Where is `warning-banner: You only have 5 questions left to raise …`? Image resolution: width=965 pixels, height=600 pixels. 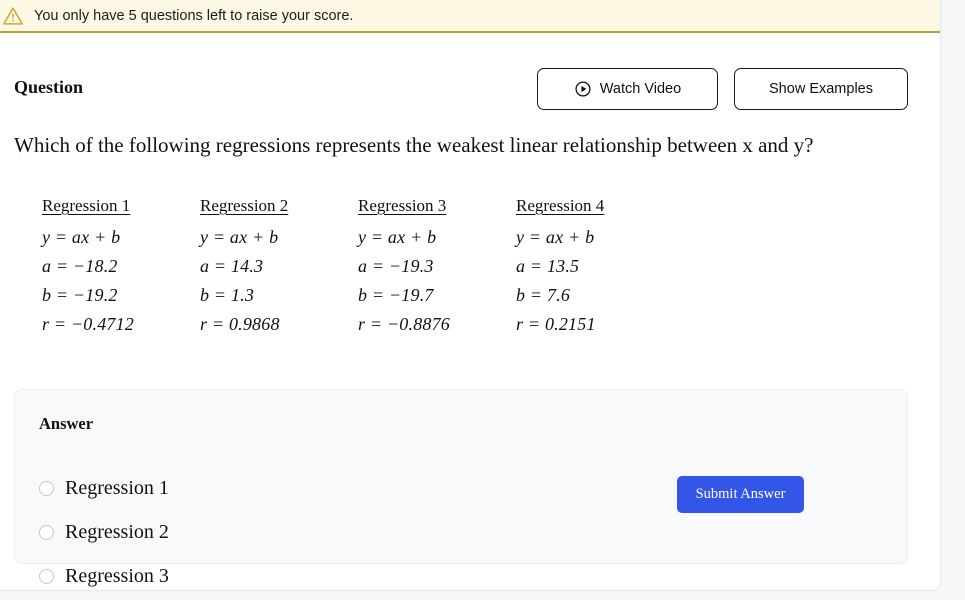 warning-banner: You only have 5 questions left to raise … is located at coordinates (470, 16).